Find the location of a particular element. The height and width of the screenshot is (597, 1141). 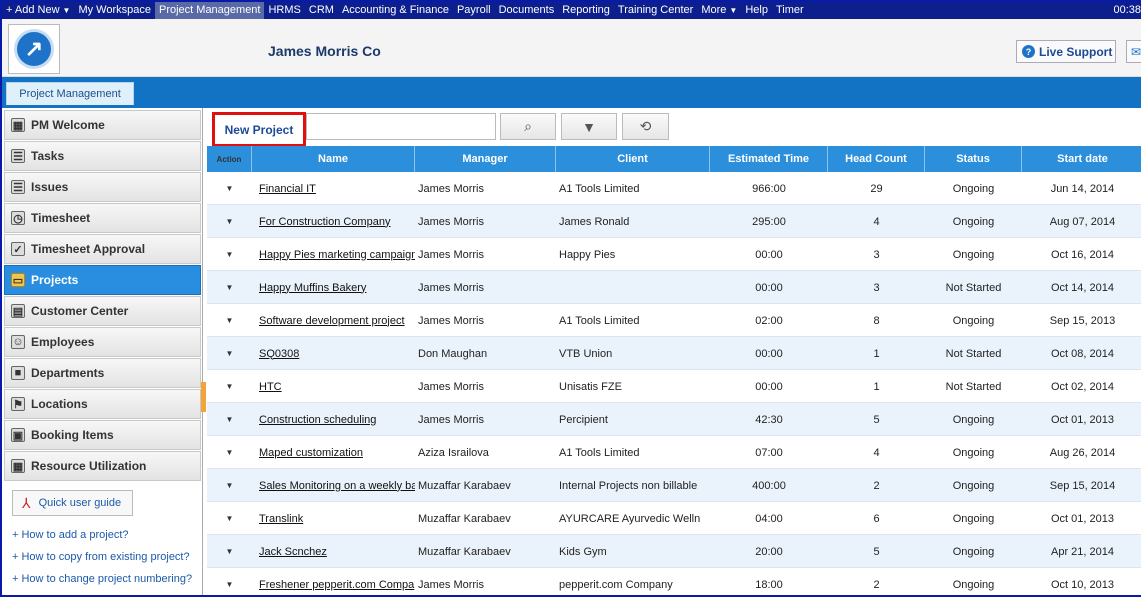

approval-icon: ✓ is located at coordinates (18, 249).